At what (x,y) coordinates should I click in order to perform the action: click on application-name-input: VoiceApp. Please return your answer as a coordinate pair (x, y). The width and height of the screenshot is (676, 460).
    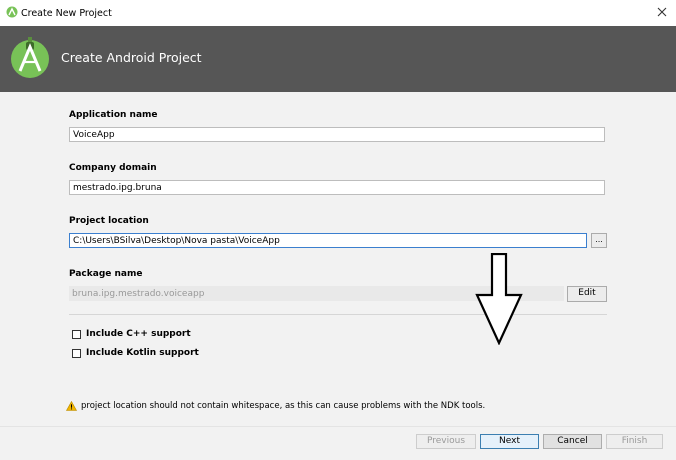
    Looking at the image, I should click on (337, 134).